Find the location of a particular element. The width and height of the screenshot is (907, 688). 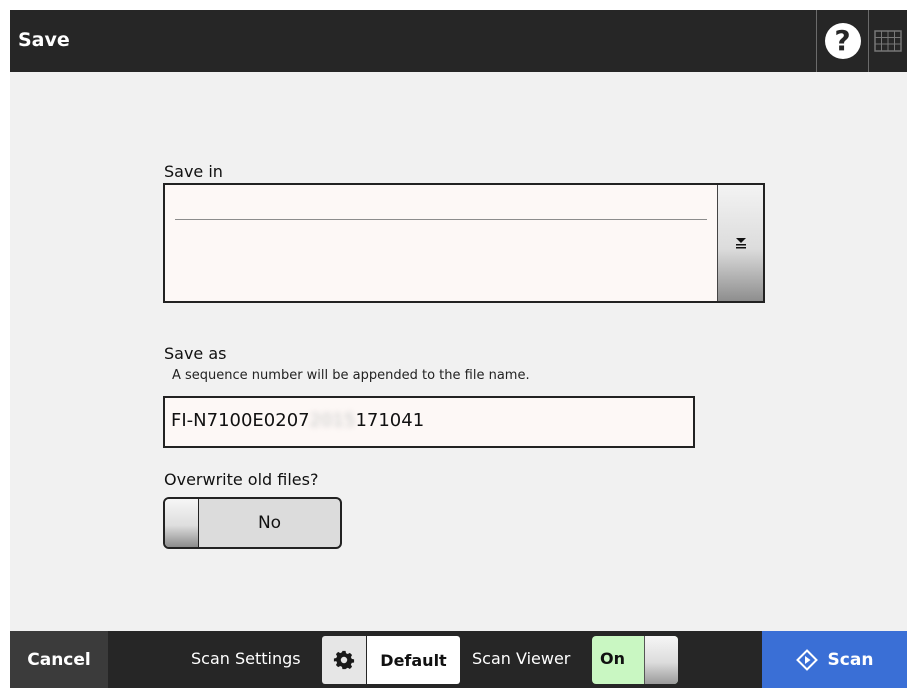

cancel-button: Cancel is located at coordinates (59, 659).